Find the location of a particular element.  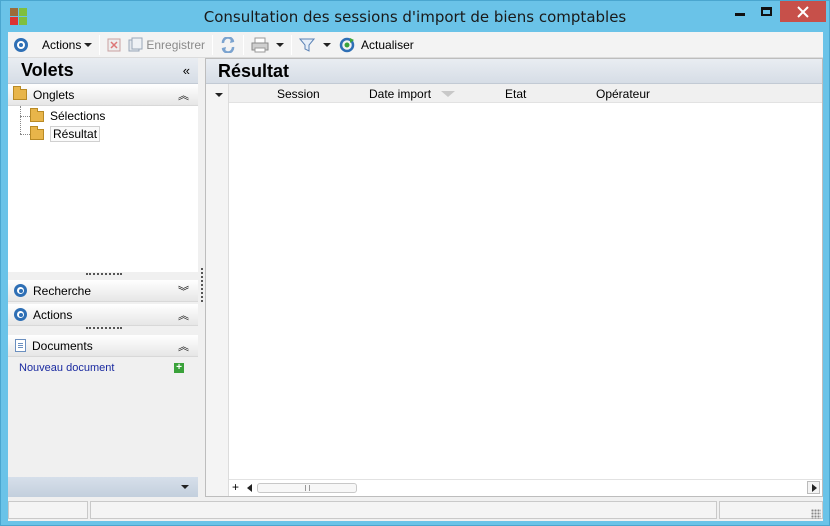

sort-indicator-icon is located at coordinates (448, 94).